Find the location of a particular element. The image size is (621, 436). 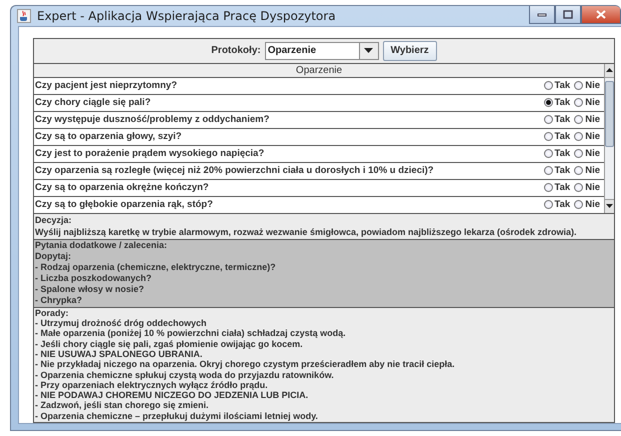

question-text: Czy są to oparzenia okrężne kończyn? is located at coordinates (122, 188).